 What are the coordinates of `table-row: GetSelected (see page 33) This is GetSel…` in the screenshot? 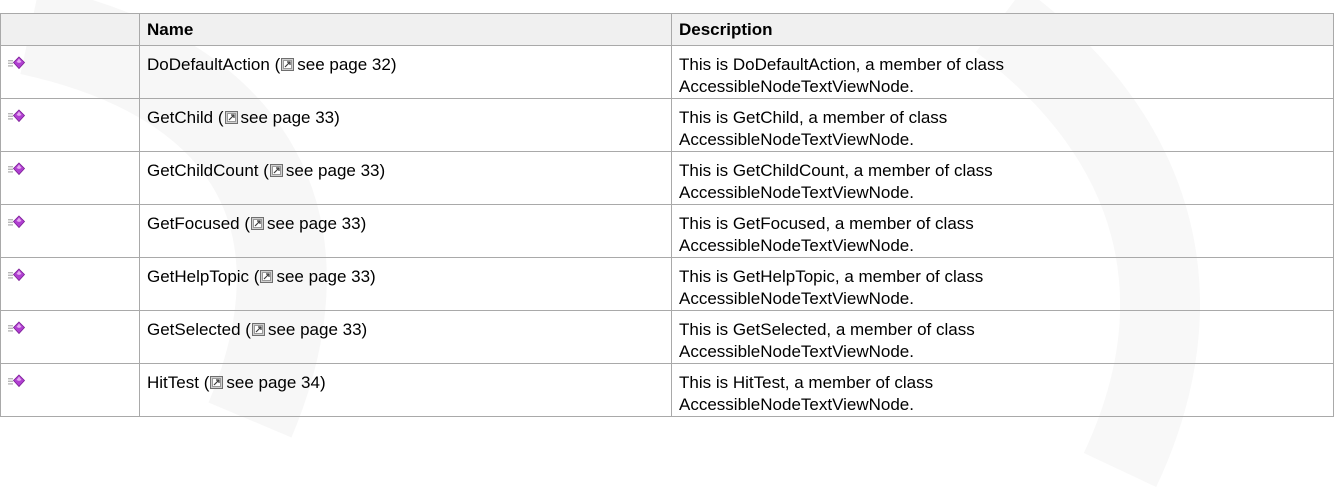 It's located at (667, 337).